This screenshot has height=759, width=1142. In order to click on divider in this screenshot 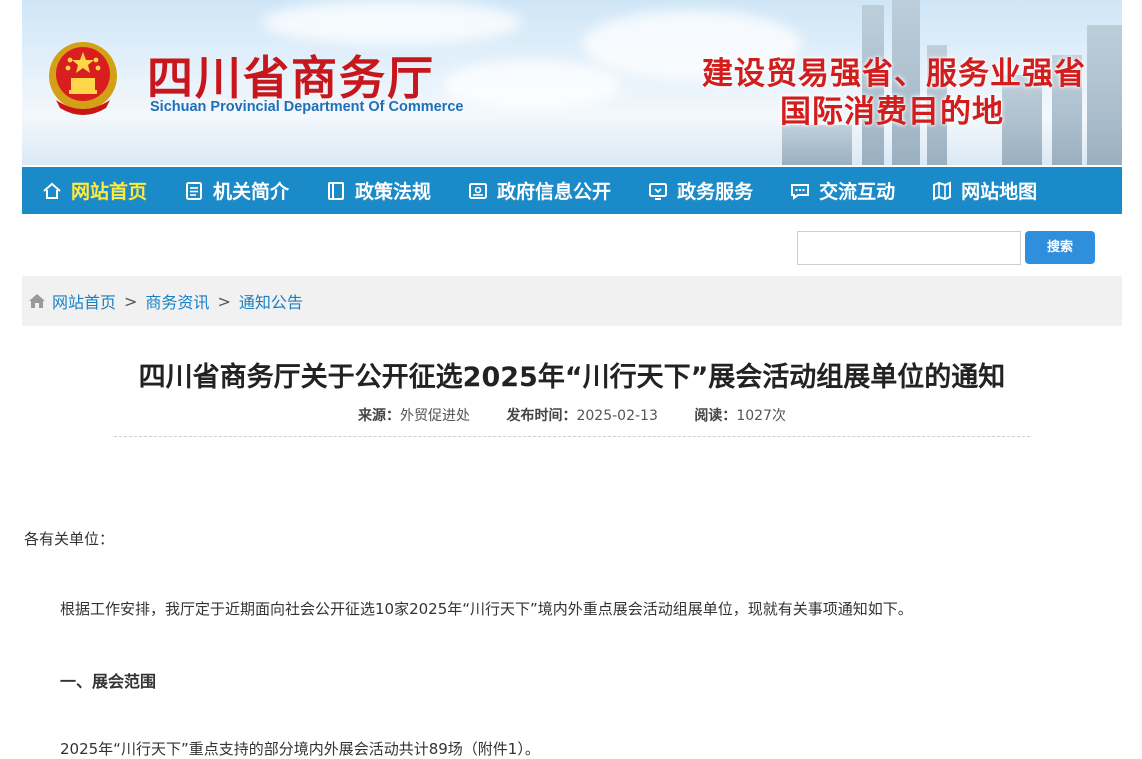, I will do `click(572, 436)`.